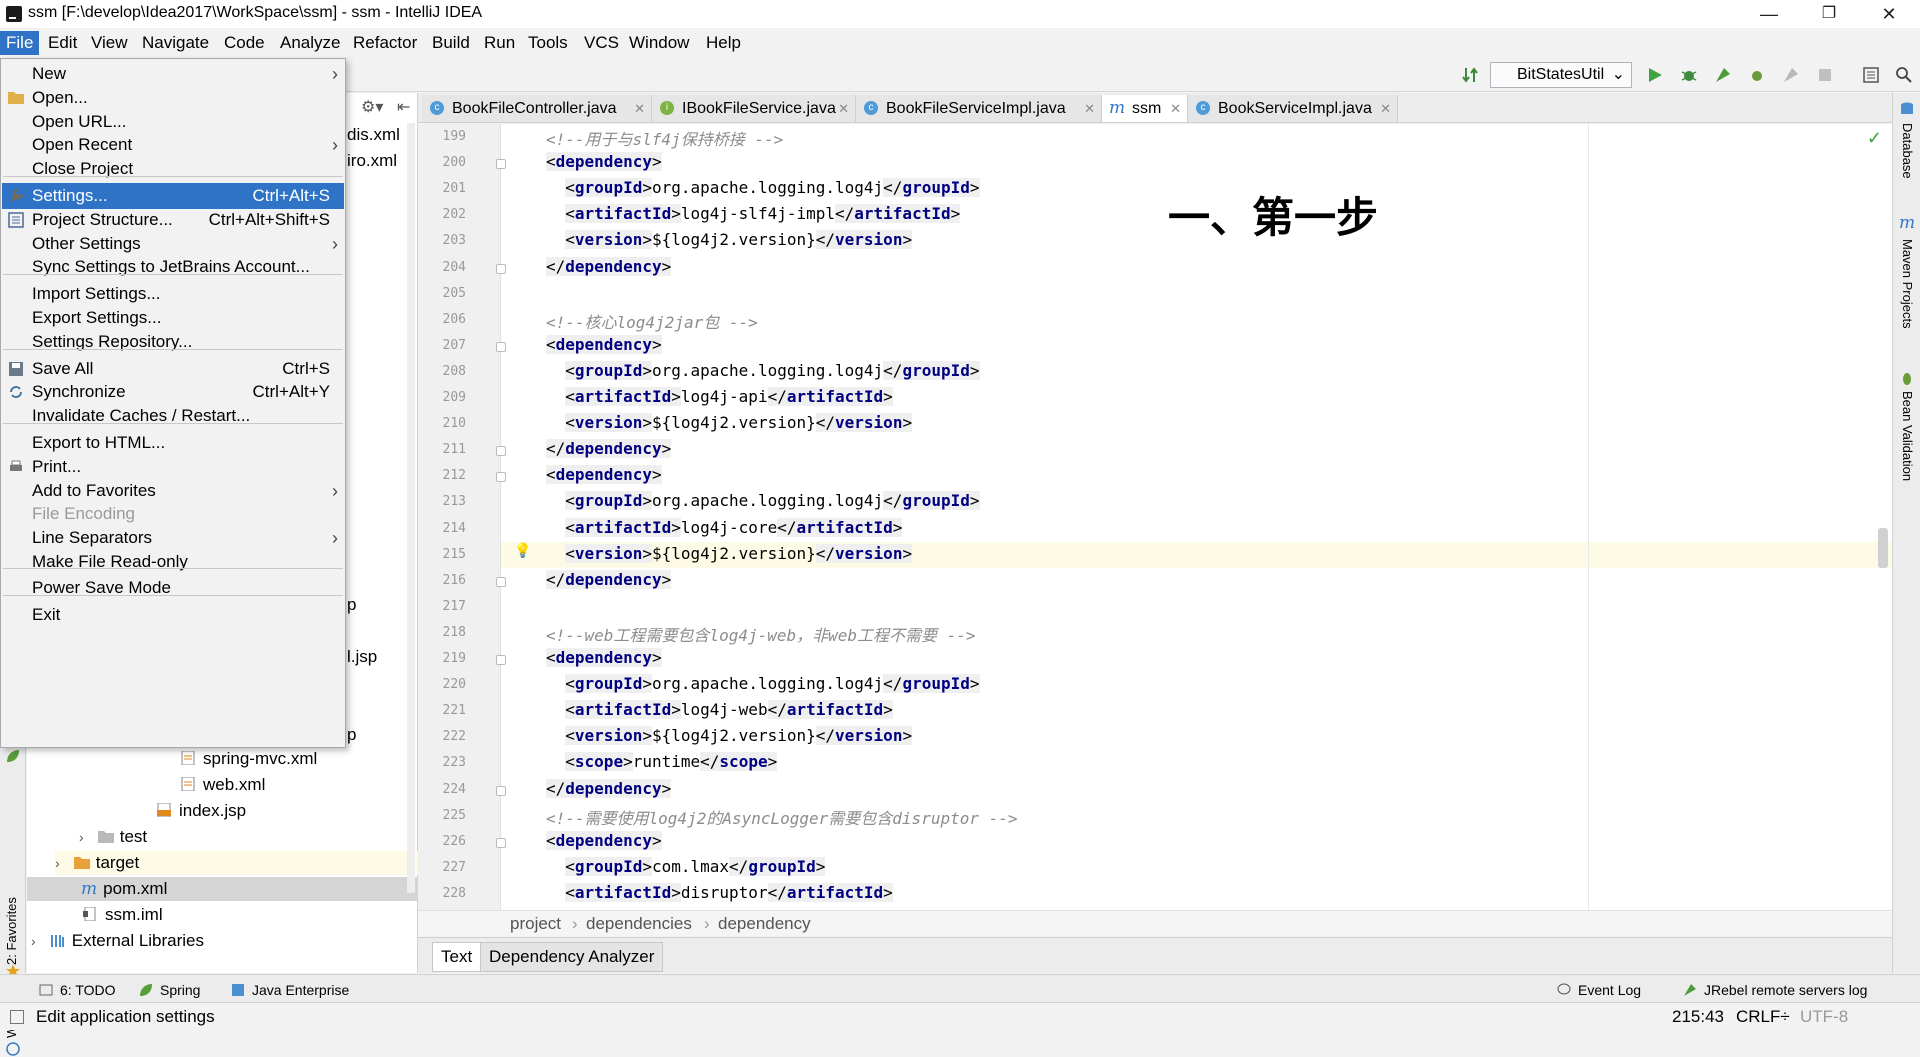  I want to click on tree-item-spring-mvc-xml: spring-mvc.xml, so click(249, 759).